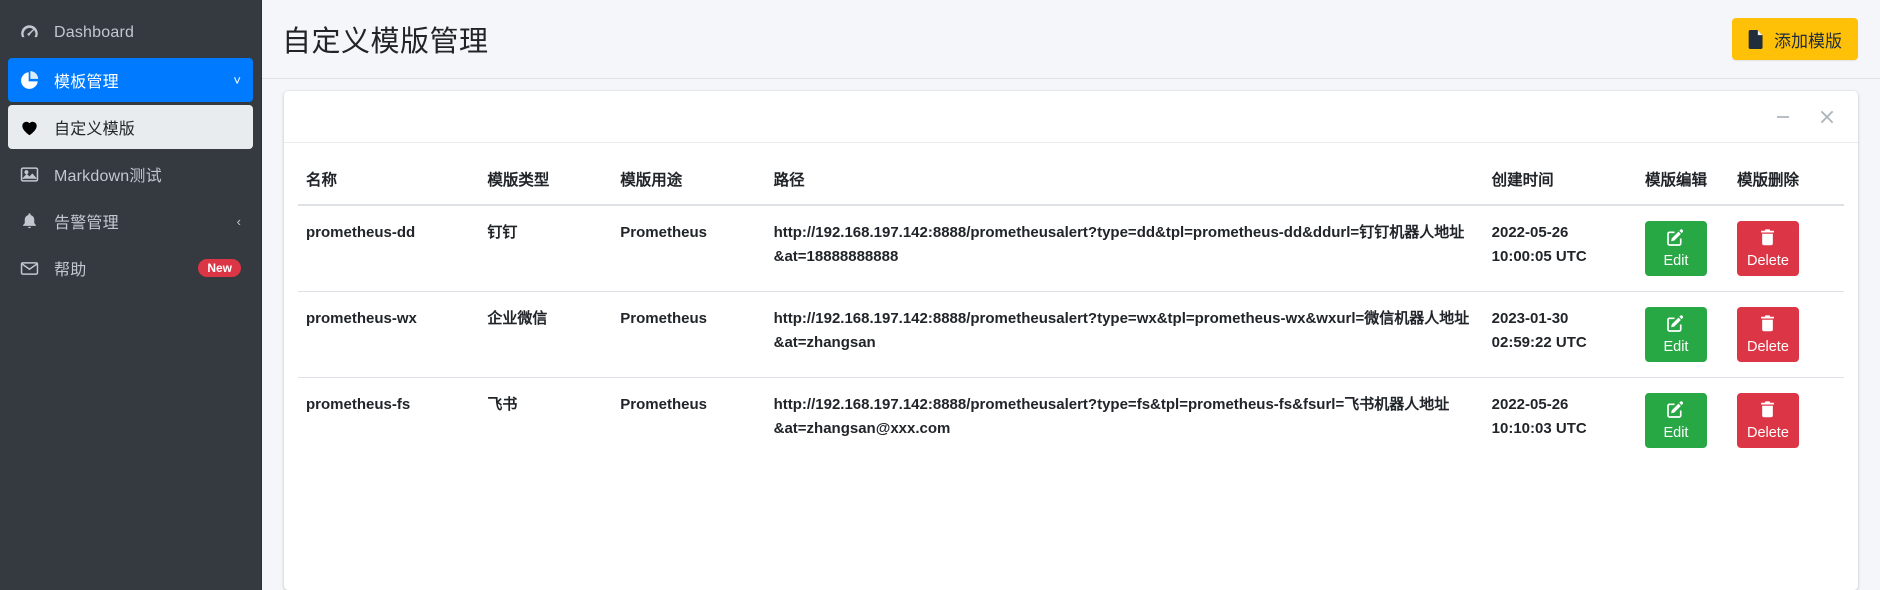 The width and height of the screenshot is (1880, 590). I want to click on column-header-type: 模版类型, so click(546, 183).